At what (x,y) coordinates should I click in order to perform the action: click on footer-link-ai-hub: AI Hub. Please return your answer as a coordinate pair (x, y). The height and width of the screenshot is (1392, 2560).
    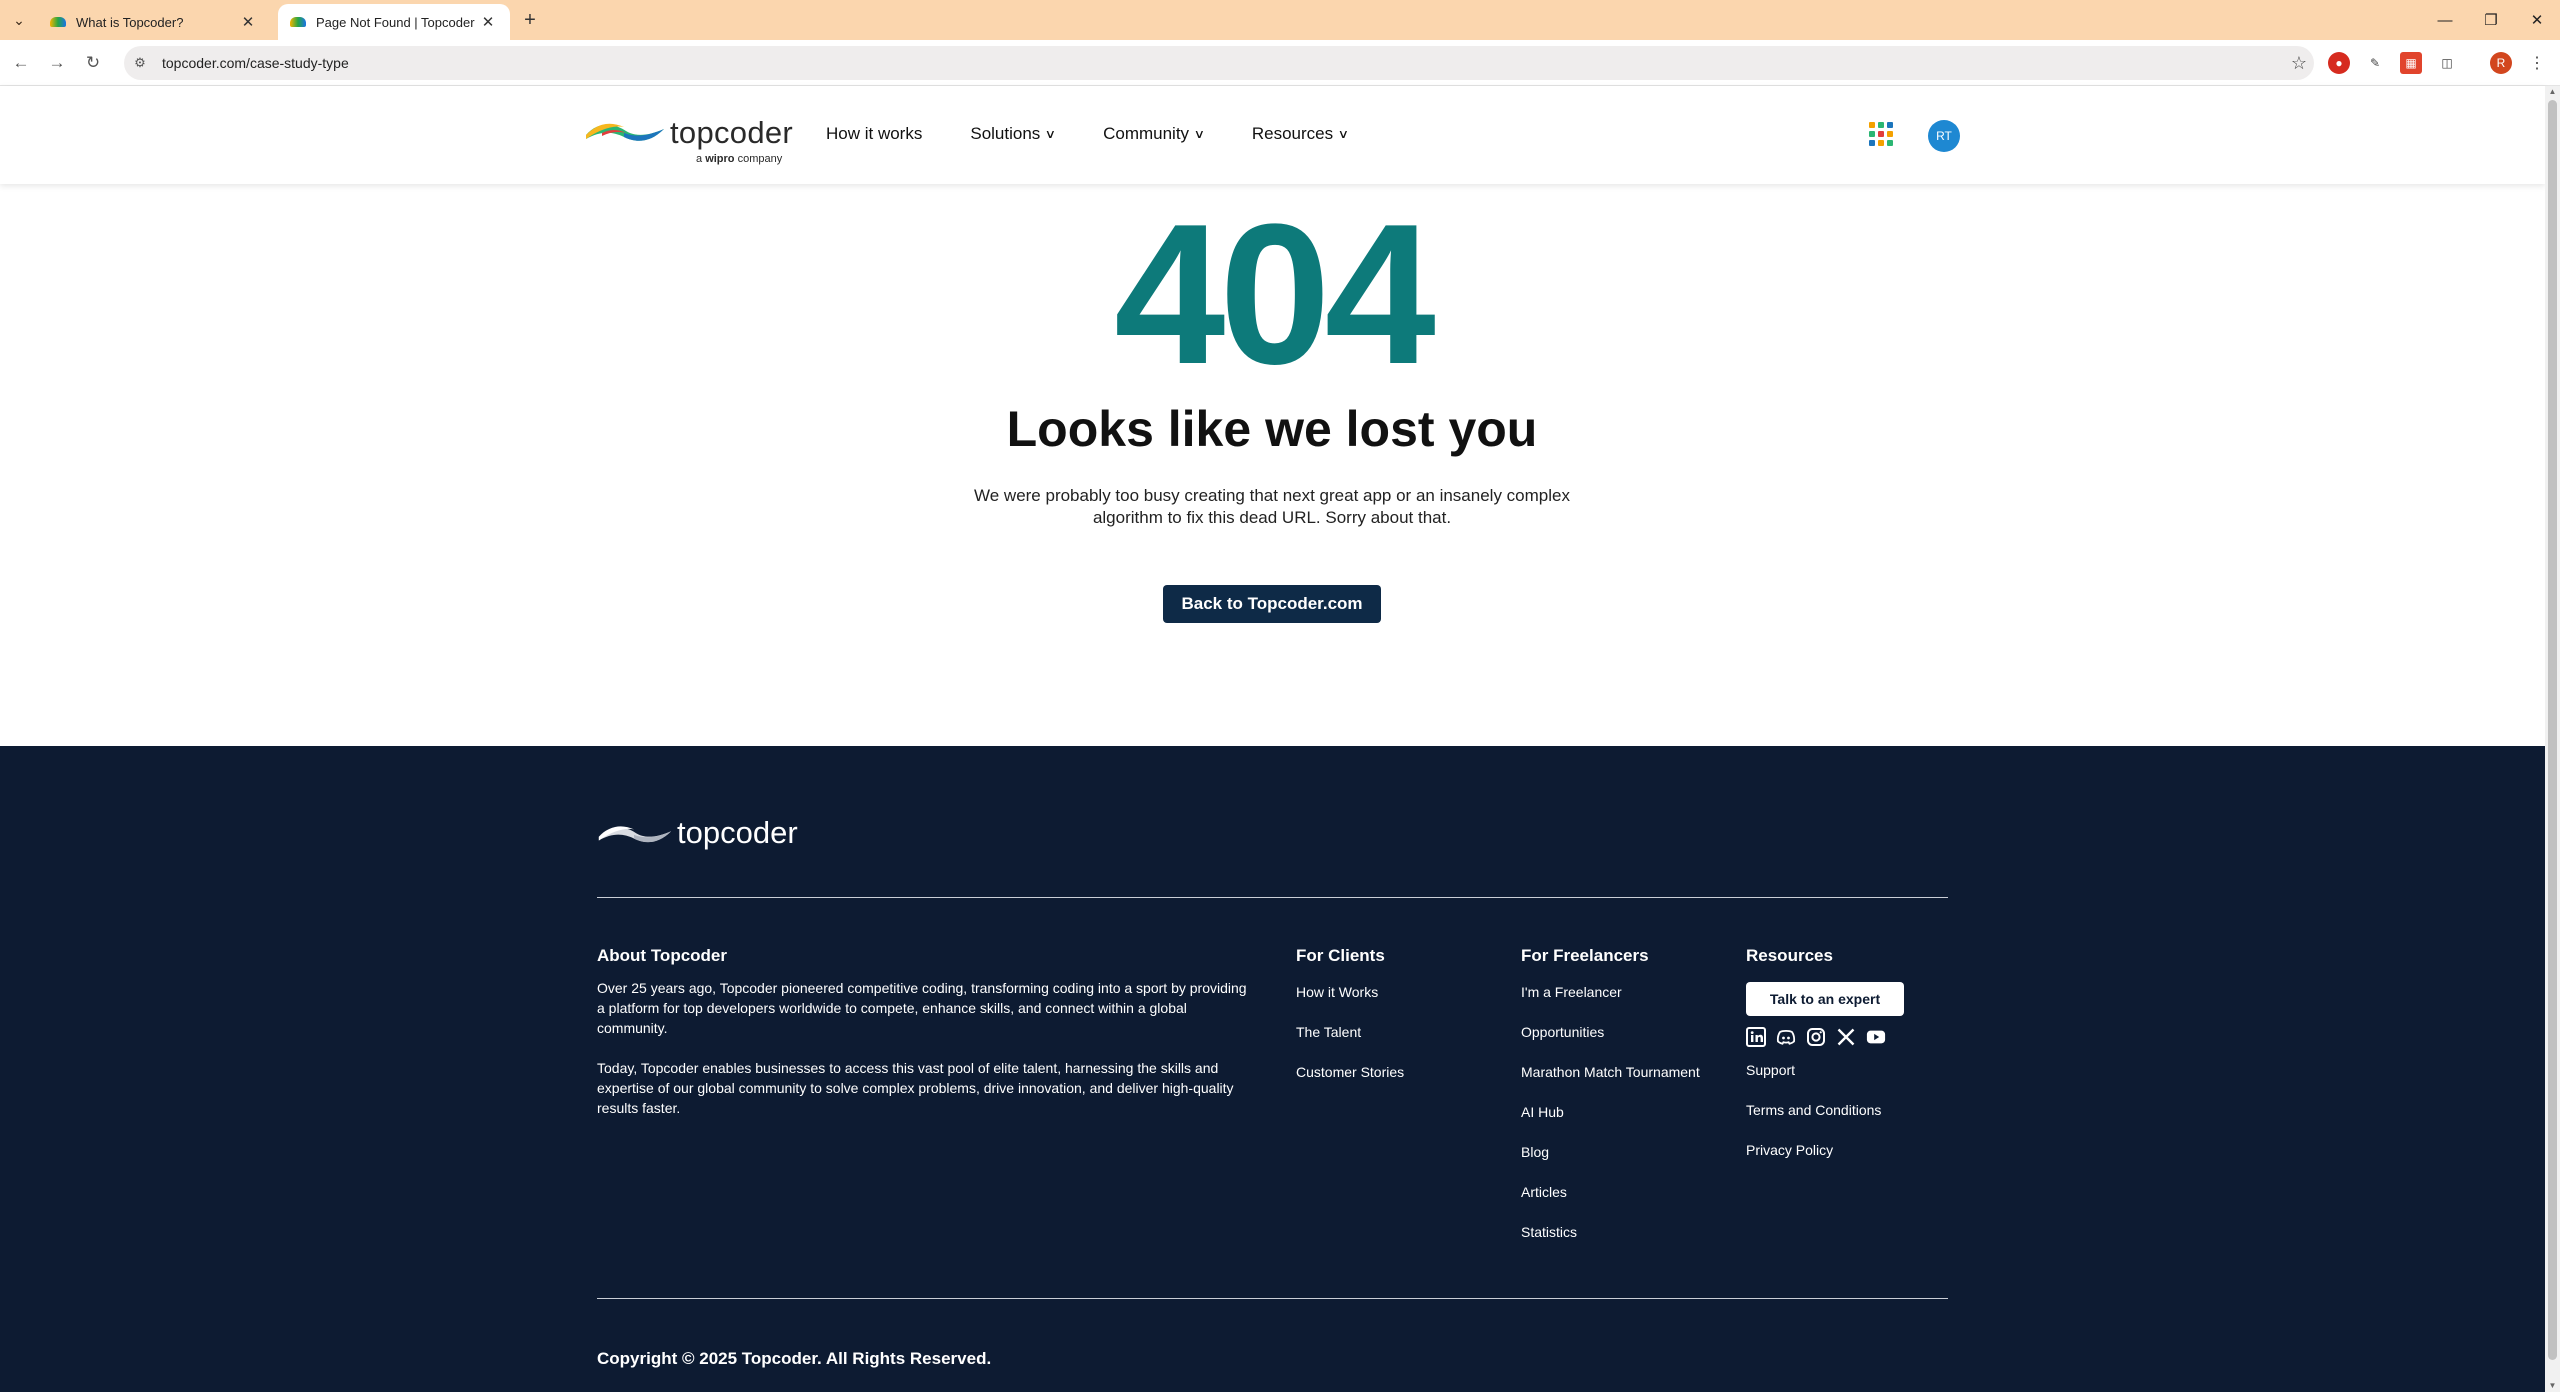
    Looking at the image, I should click on (1610, 1124).